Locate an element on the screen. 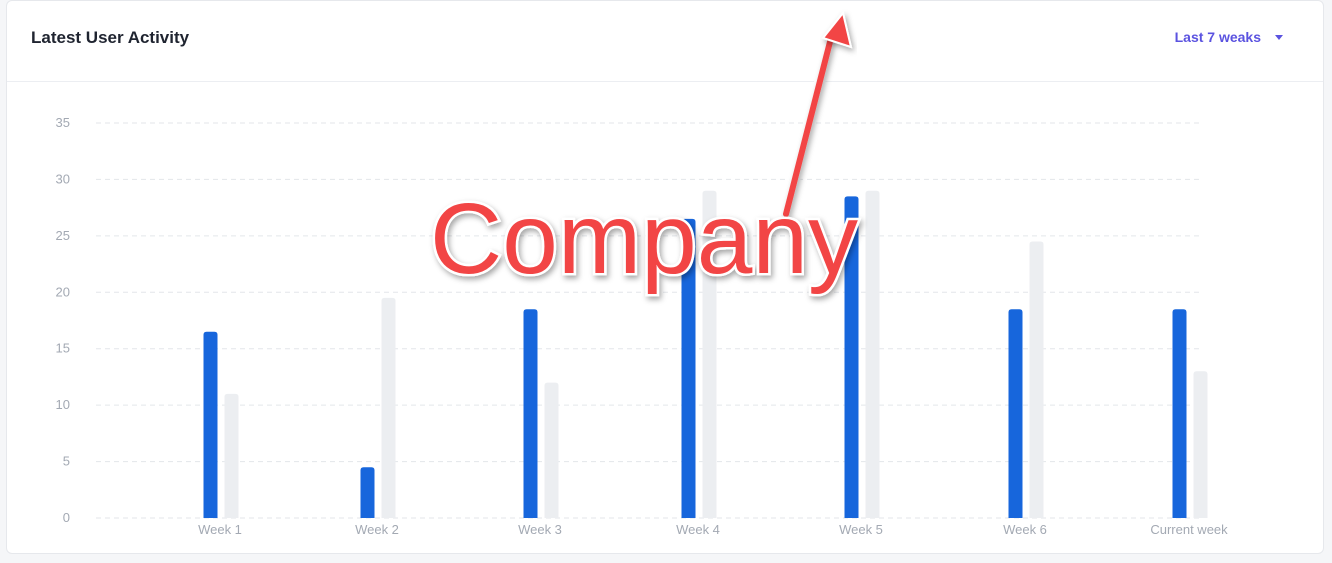  x-category-label: Week 4 is located at coordinates (698, 529).